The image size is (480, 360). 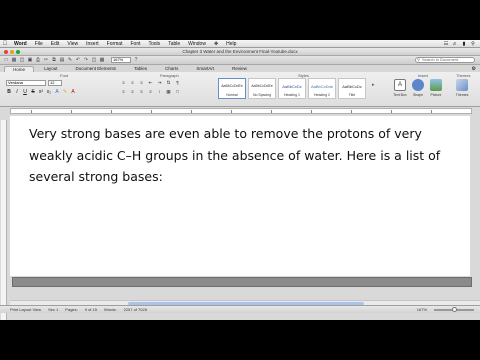 What do you see at coordinates (73, 92) in the screenshot?
I see `font-color-icon: A` at bounding box center [73, 92].